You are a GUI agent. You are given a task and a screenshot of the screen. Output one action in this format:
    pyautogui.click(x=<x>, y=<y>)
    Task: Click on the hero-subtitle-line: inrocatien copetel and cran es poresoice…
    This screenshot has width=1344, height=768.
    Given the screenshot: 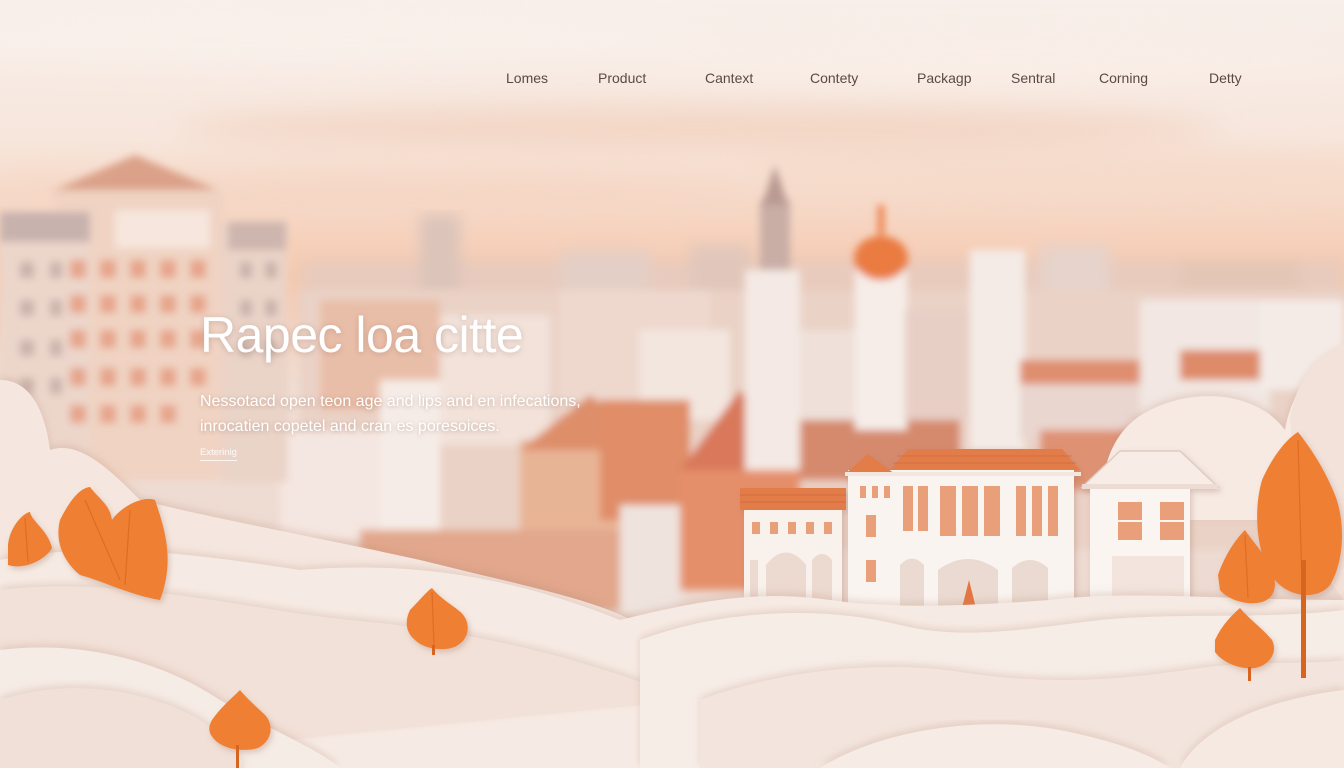 What is the action you would take?
    pyautogui.click(x=350, y=426)
    